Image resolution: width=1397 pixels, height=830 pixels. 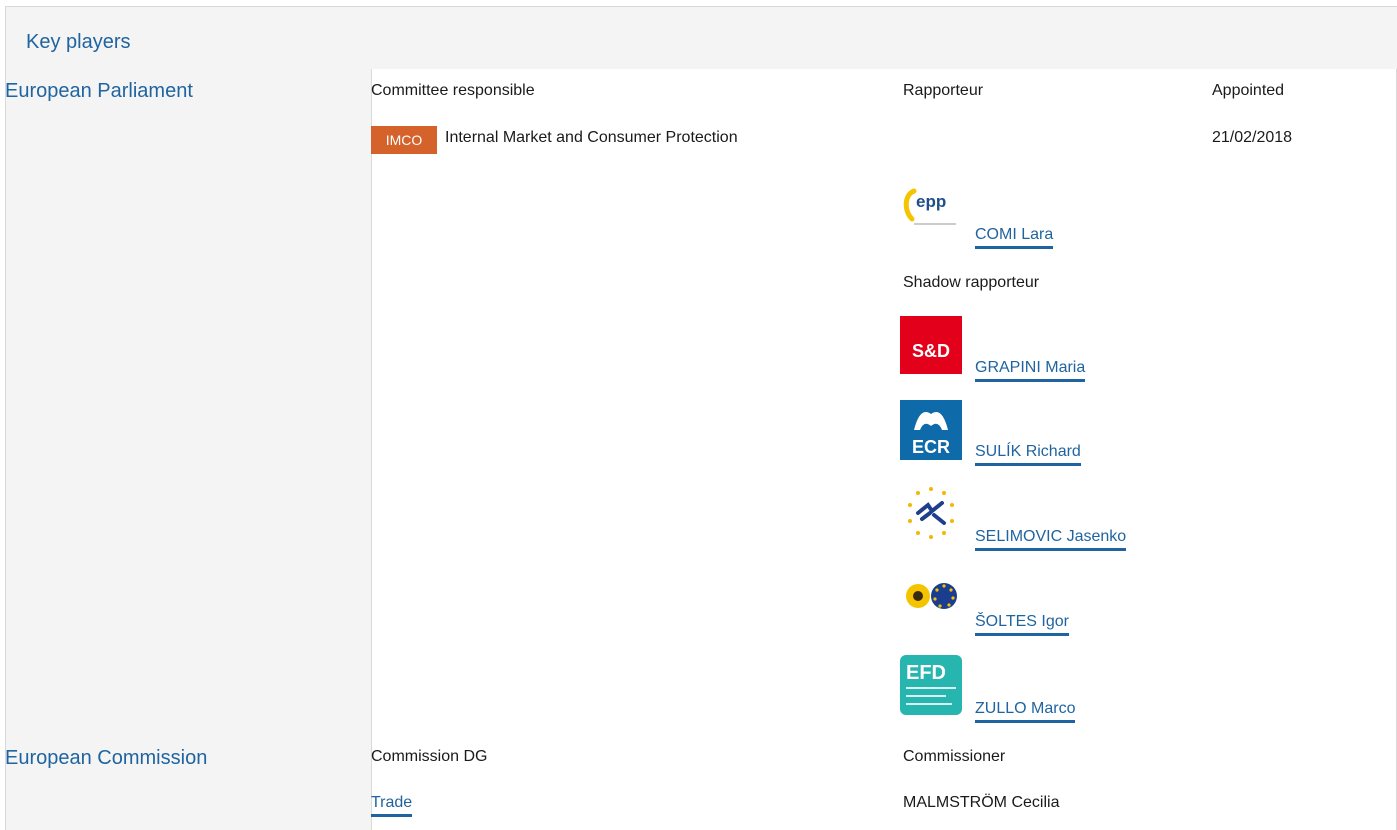 What do you see at coordinates (926, 673) in the screenshot?
I see `svg-text: EFD` at bounding box center [926, 673].